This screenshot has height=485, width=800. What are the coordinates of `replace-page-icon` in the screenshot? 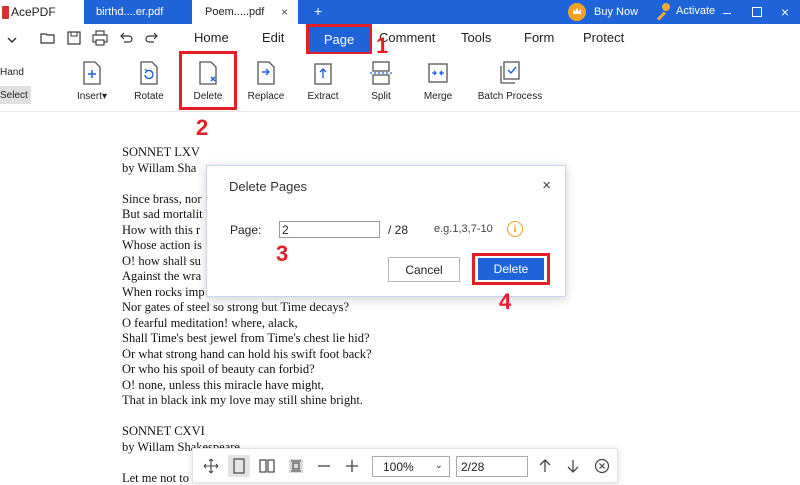 It's located at (266, 73).